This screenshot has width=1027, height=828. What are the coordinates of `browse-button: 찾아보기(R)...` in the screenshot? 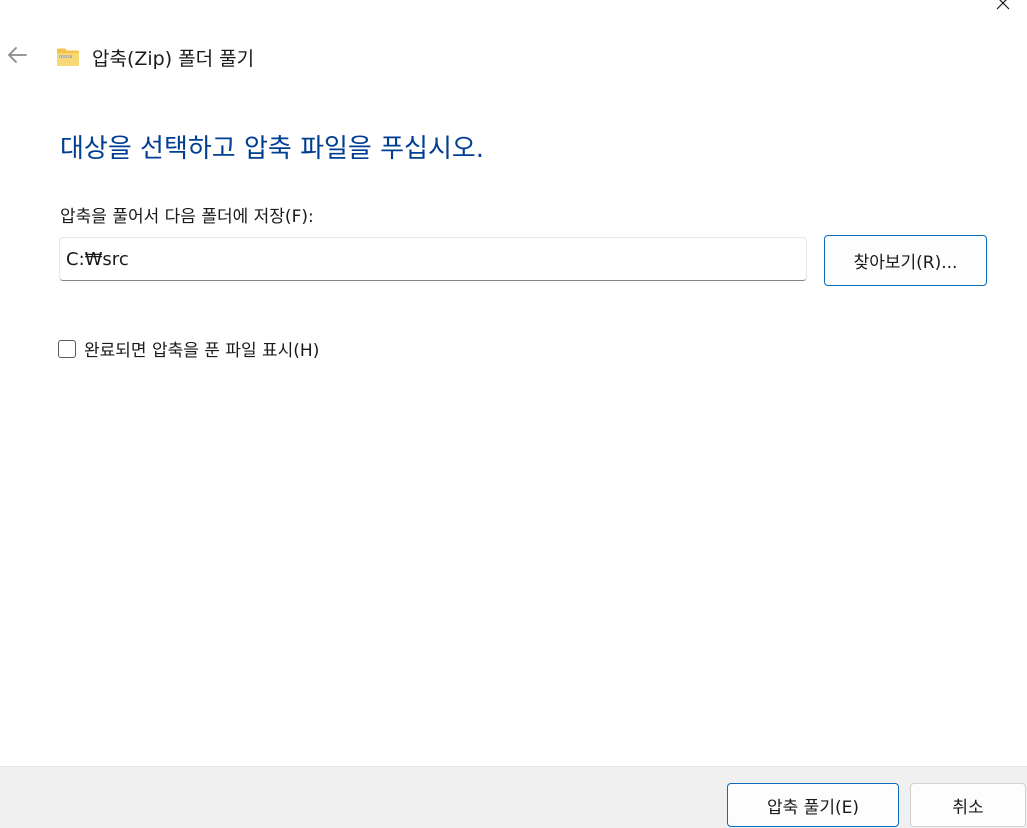 It's located at (905, 260).